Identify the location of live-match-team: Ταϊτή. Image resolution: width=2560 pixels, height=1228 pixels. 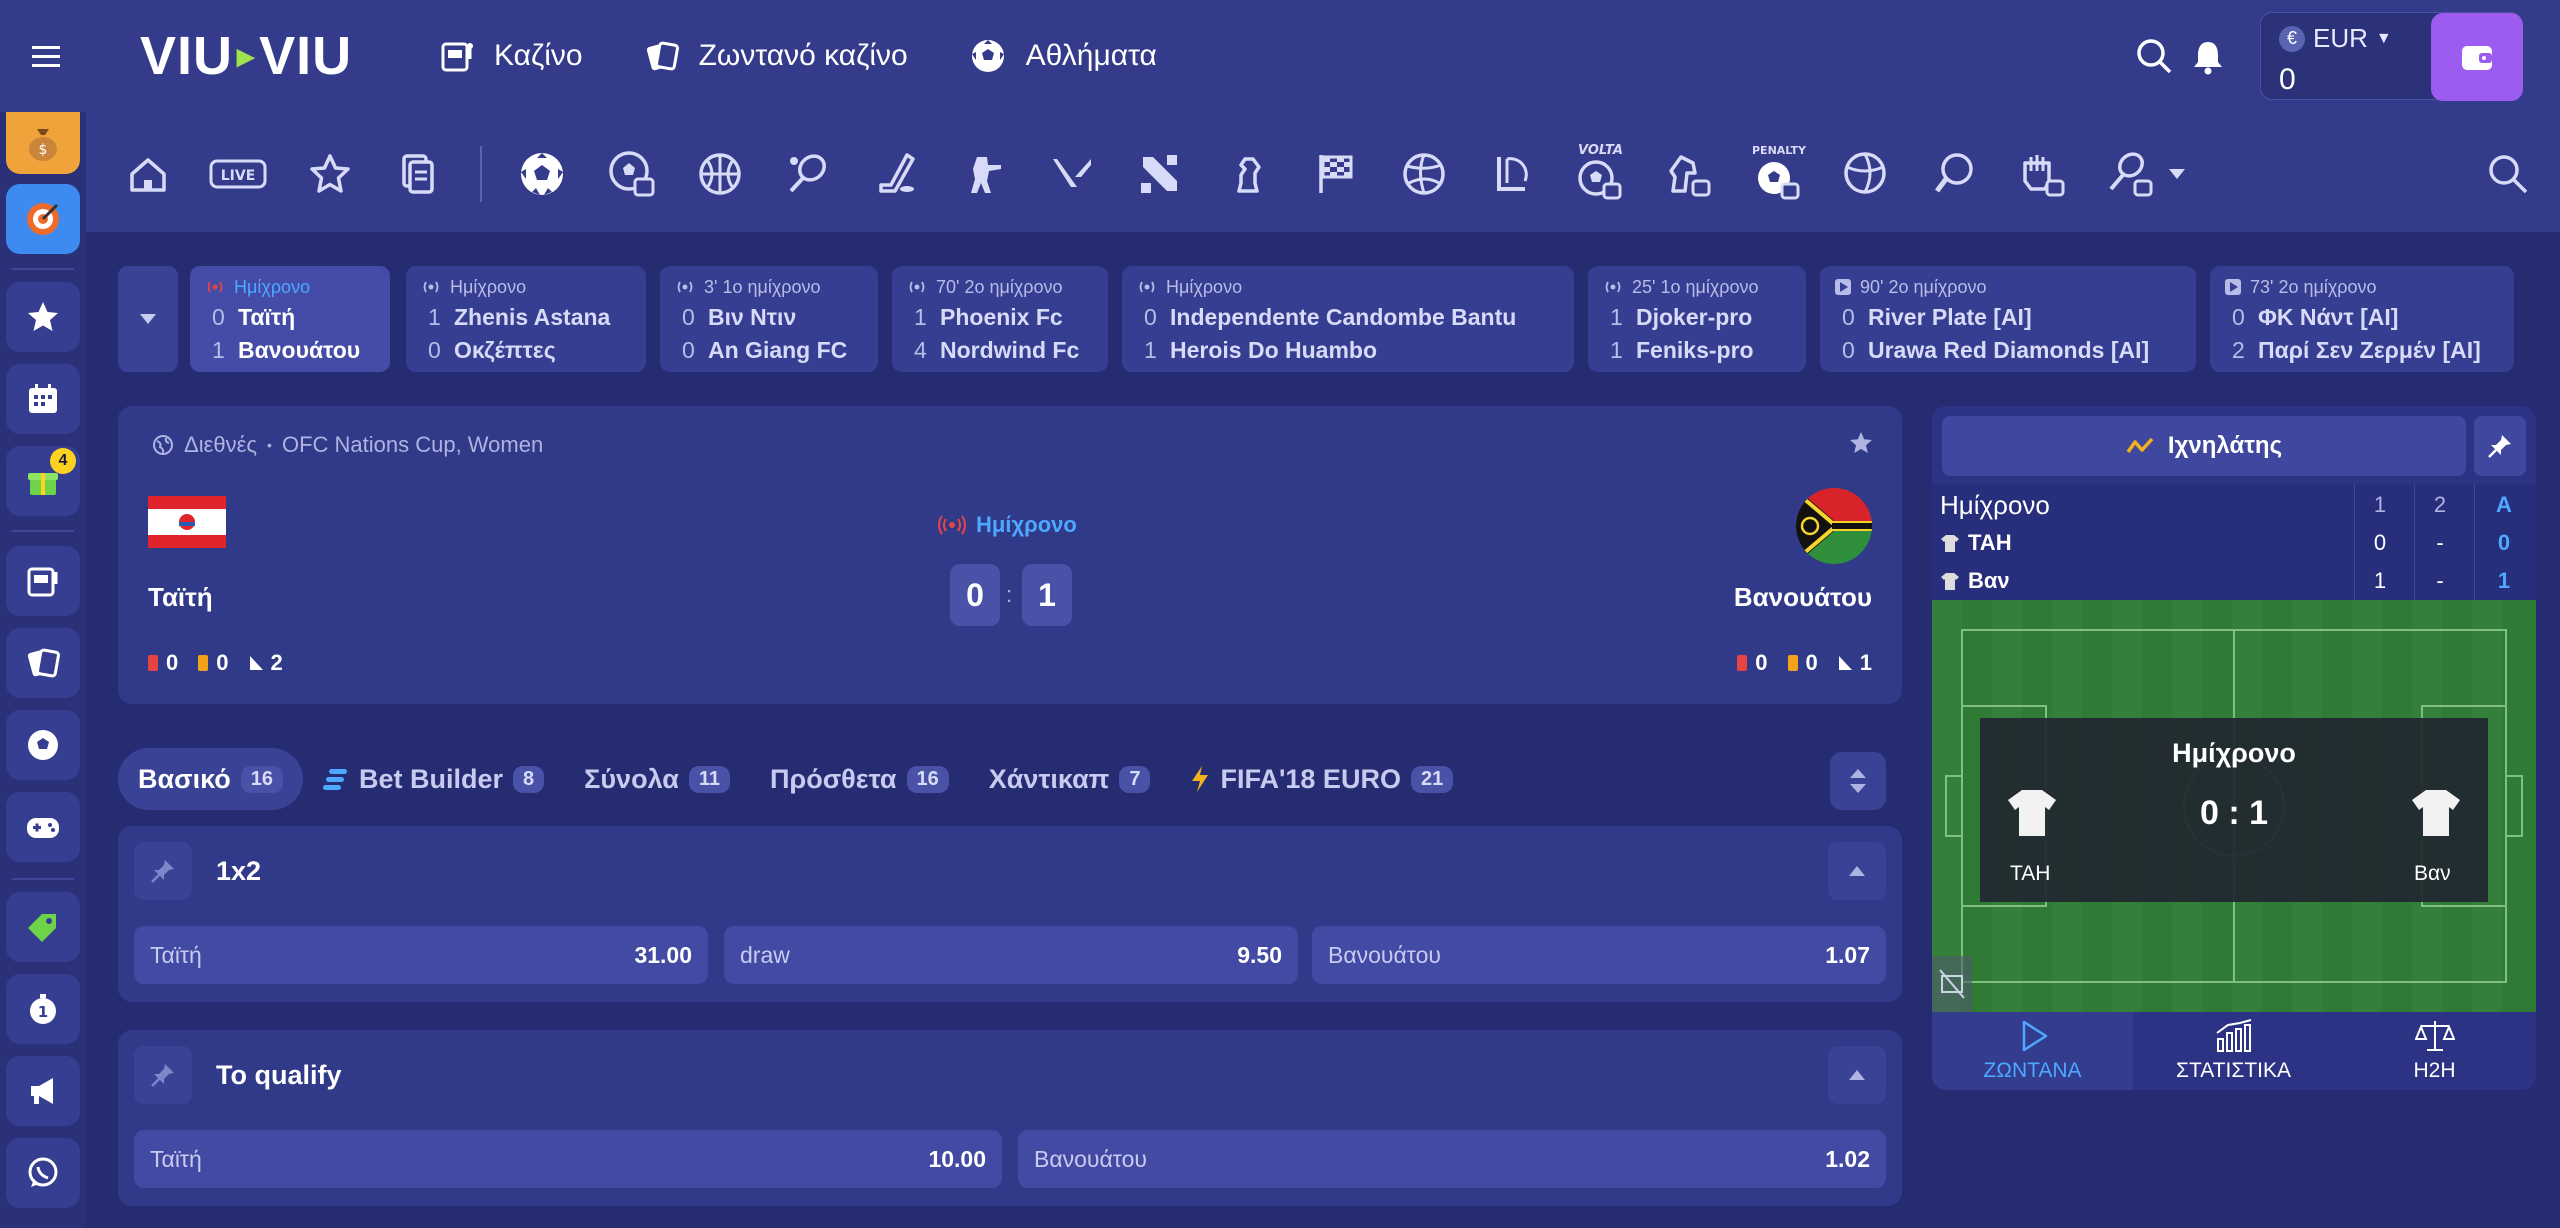
(267, 317).